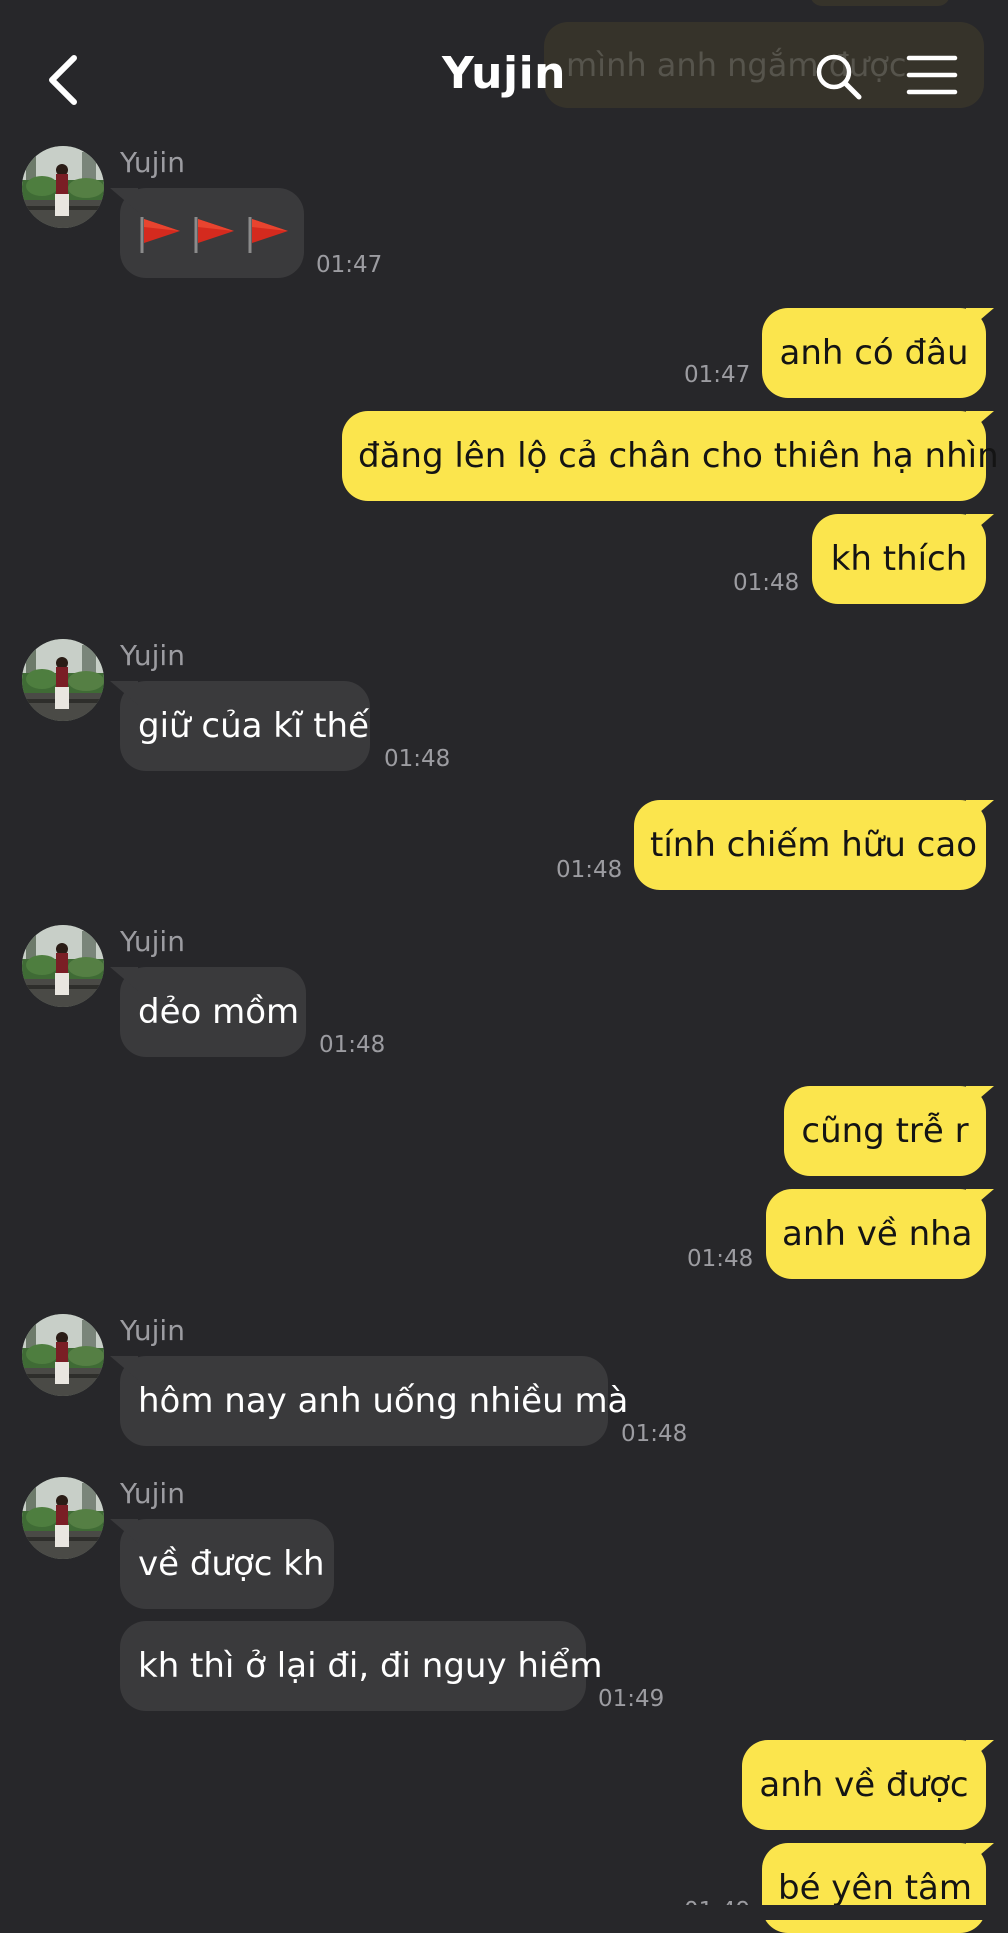  I want to click on outgoing-message: anh về nha, so click(880, 1234).